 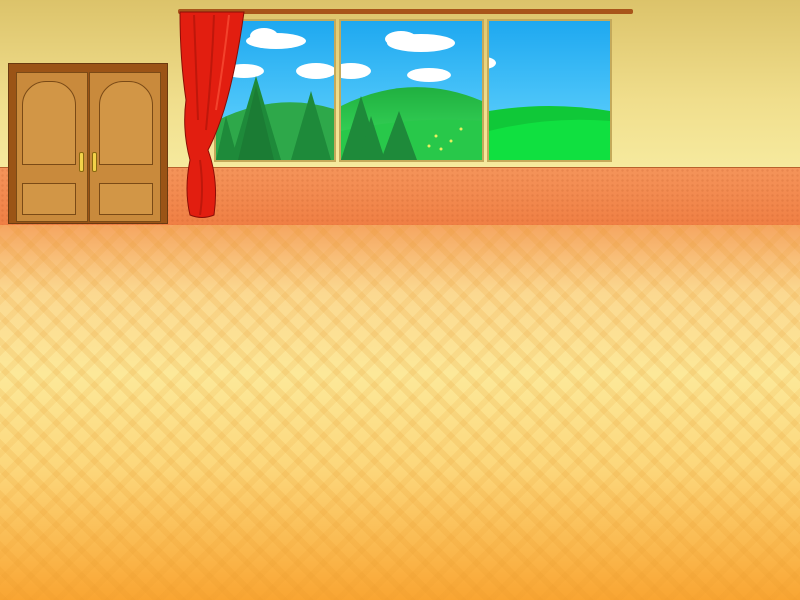 I want to click on window-pane-middle-view, so click(x=411, y=90).